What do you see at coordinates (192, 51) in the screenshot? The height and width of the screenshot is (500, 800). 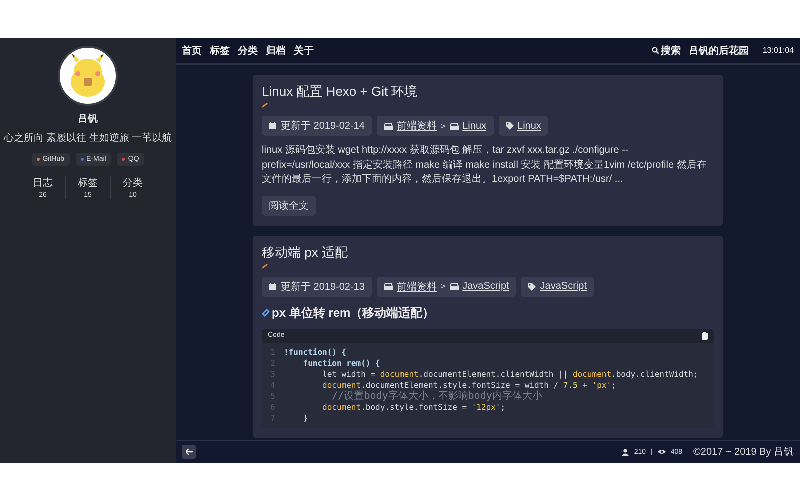 I see `nav-link: 首页` at bounding box center [192, 51].